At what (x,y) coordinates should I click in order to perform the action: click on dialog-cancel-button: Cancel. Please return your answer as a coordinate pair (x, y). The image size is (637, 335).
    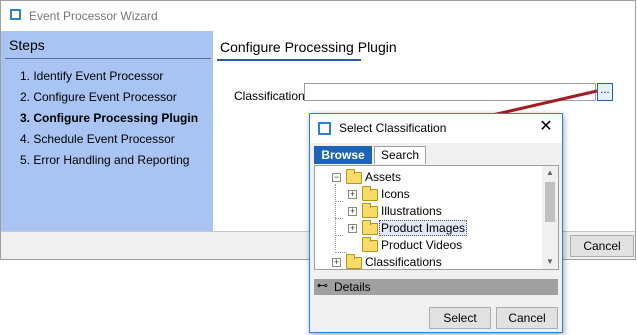
    Looking at the image, I should click on (527, 318).